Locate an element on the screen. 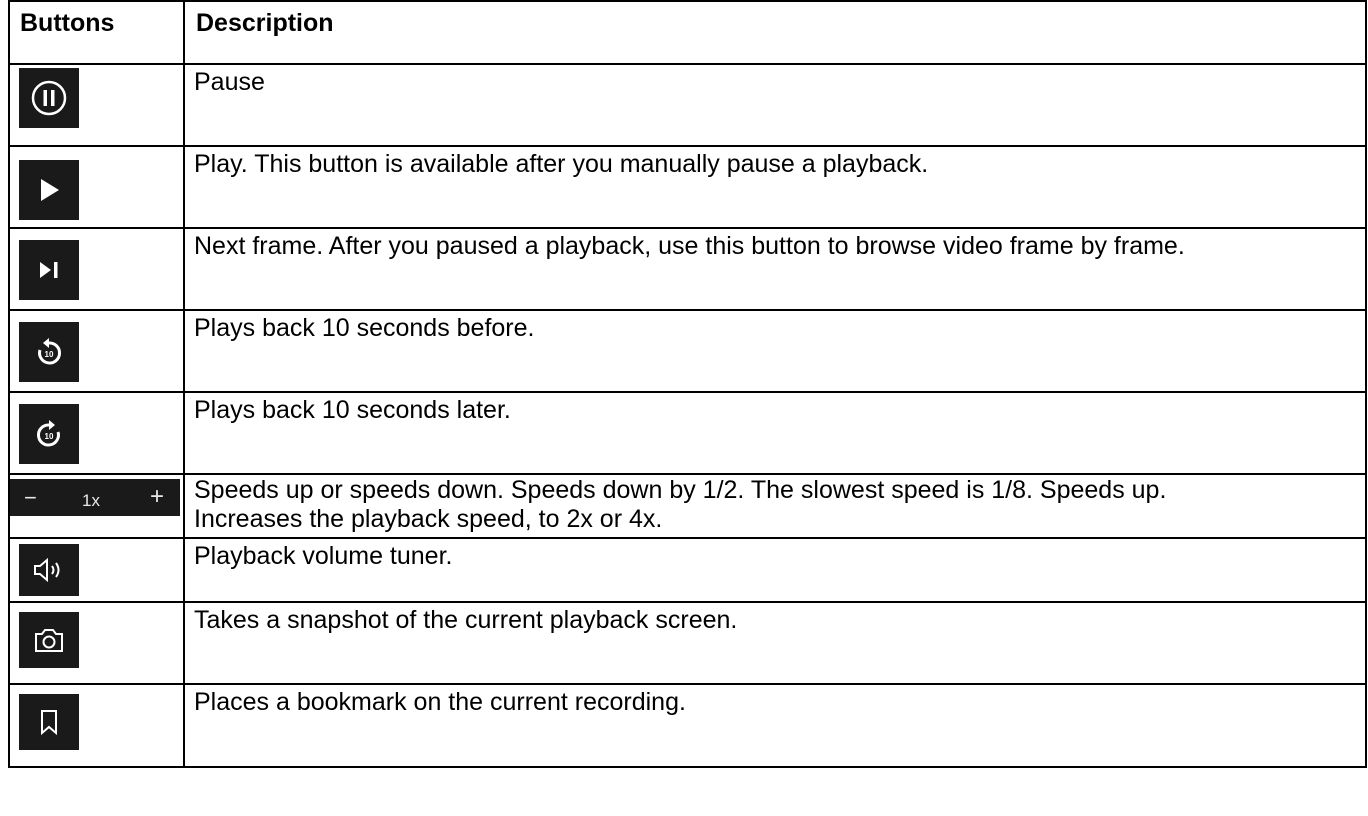  table-row: 10 Plays back 10 seconds before. is located at coordinates (687, 351).